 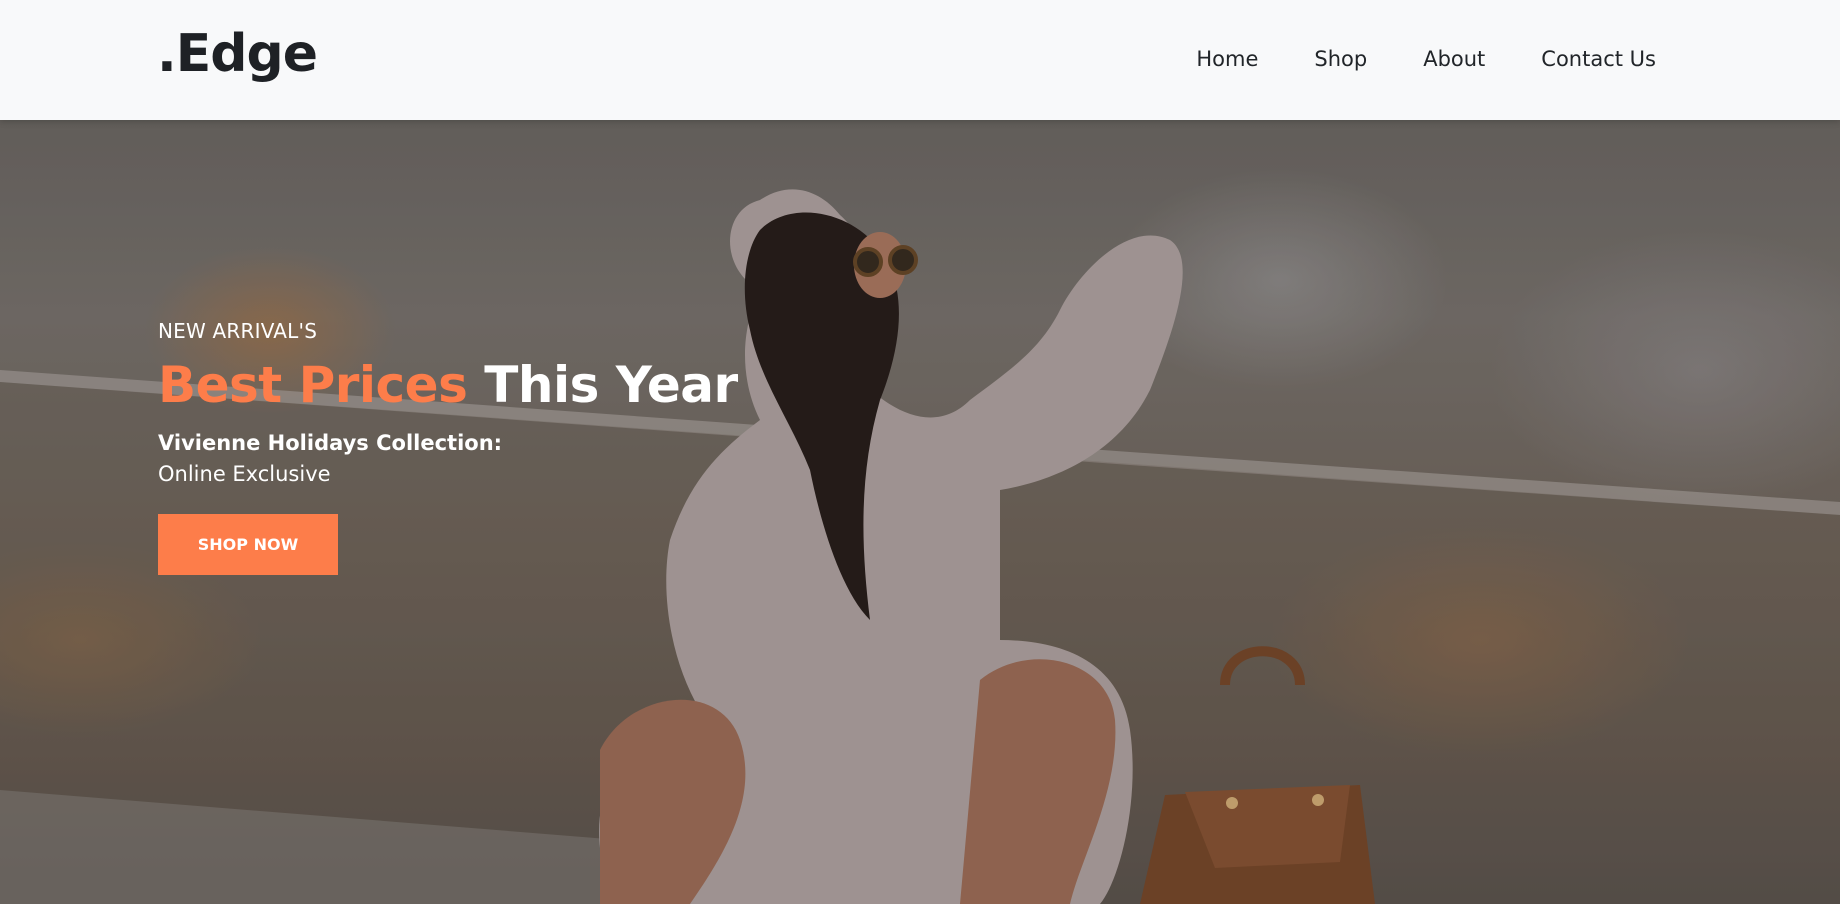 I want to click on nav-link-shop: Shop, so click(x=1340, y=59).